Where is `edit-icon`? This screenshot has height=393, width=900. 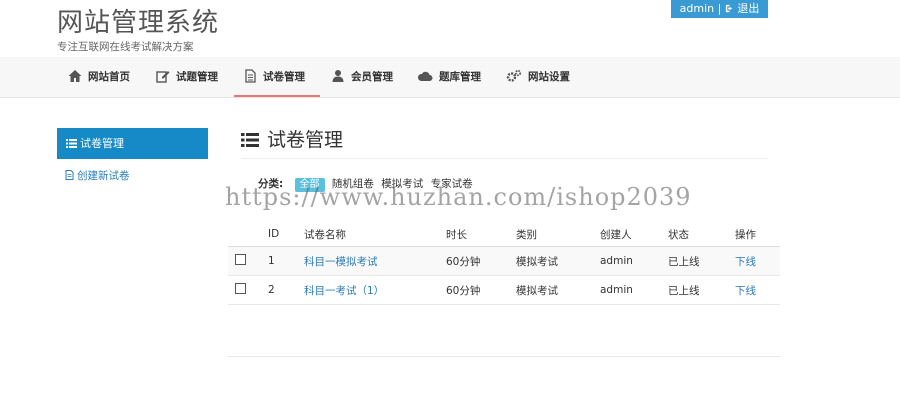 edit-icon is located at coordinates (163, 77).